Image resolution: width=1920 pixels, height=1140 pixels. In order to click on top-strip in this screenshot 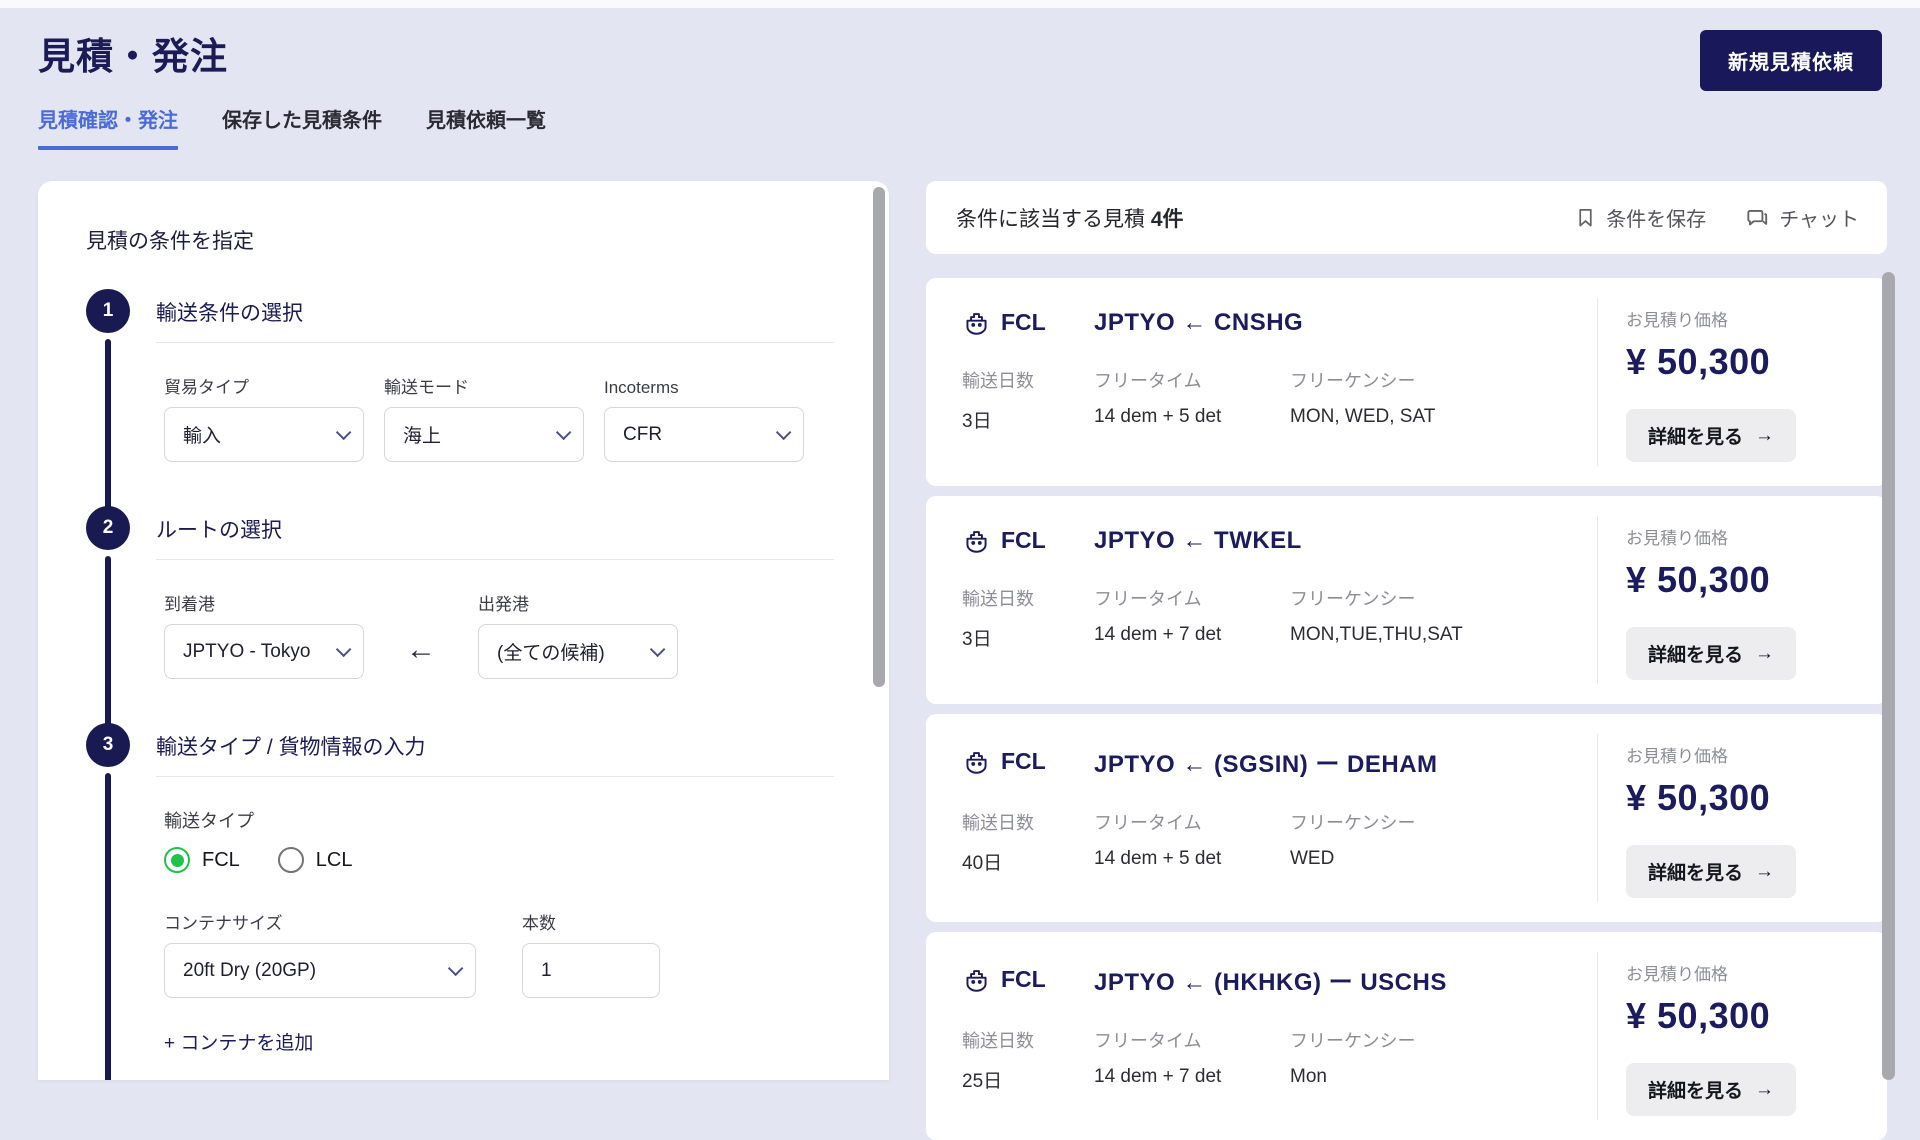, I will do `click(960, 4)`.